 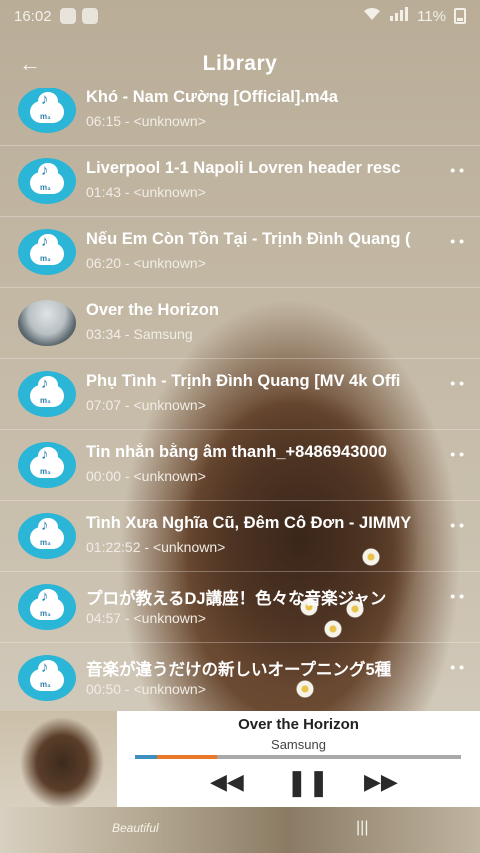 I want to click on track-title: Nếu Em Còn Tồn Tại - Trịnh Đình Quang (, so click(x=248, y=239).